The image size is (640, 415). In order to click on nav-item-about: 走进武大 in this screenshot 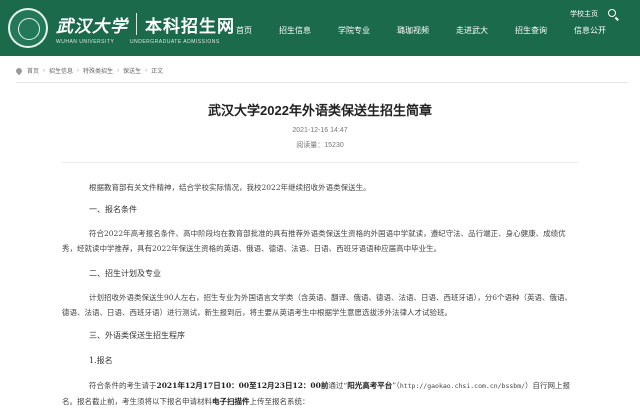, I will do `click(472, 30)`.